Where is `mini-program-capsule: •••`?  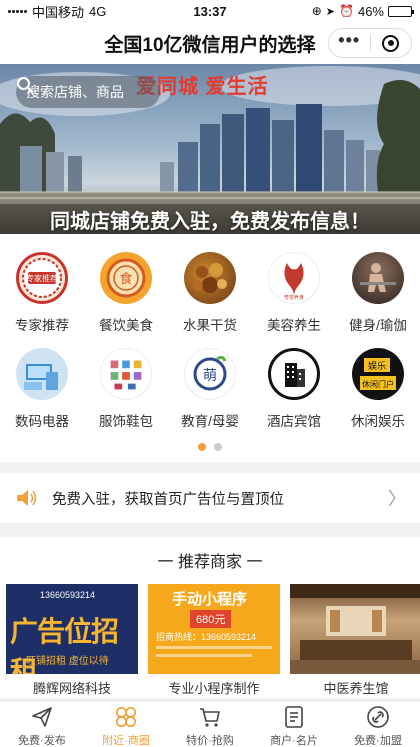
mini-program-capsule: ••• is located at coordinates (370, 43).